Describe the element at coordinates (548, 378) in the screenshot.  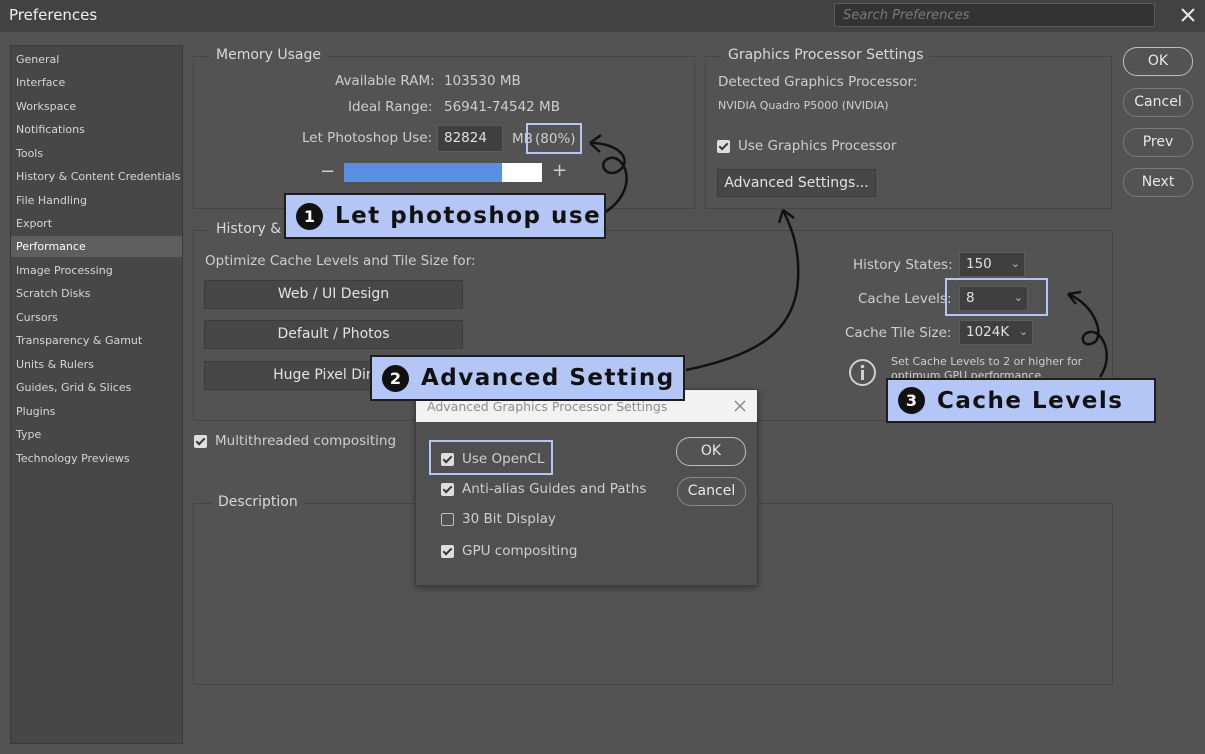
I see `annotation-text: Advanced Setting` at that location.